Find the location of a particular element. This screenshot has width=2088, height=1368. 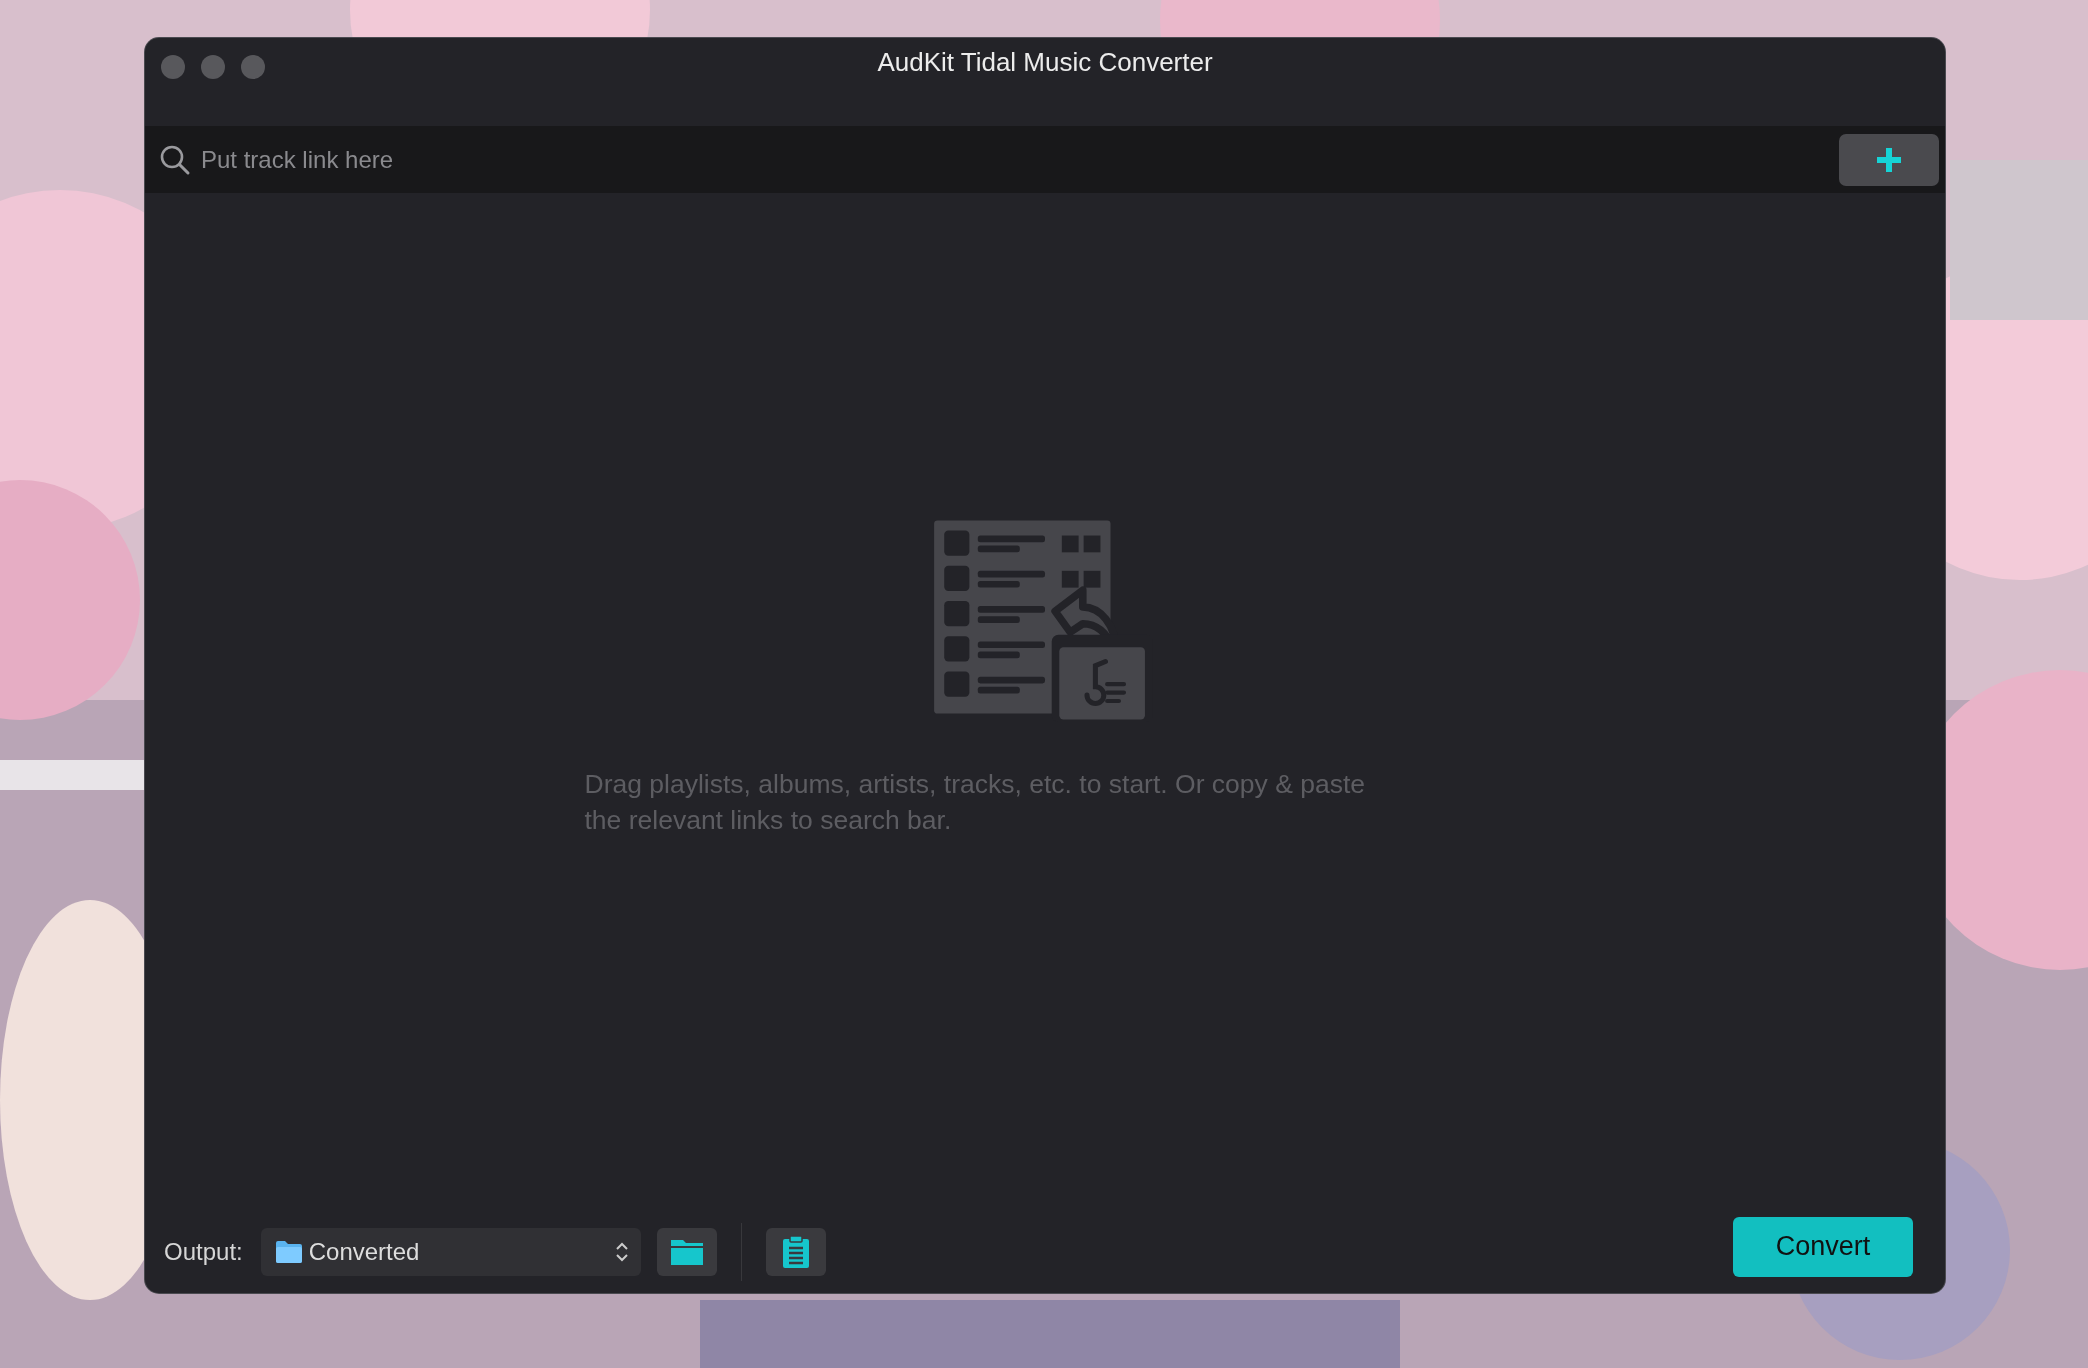

clipboard-list-icon is located at coordinates (795, 1251).